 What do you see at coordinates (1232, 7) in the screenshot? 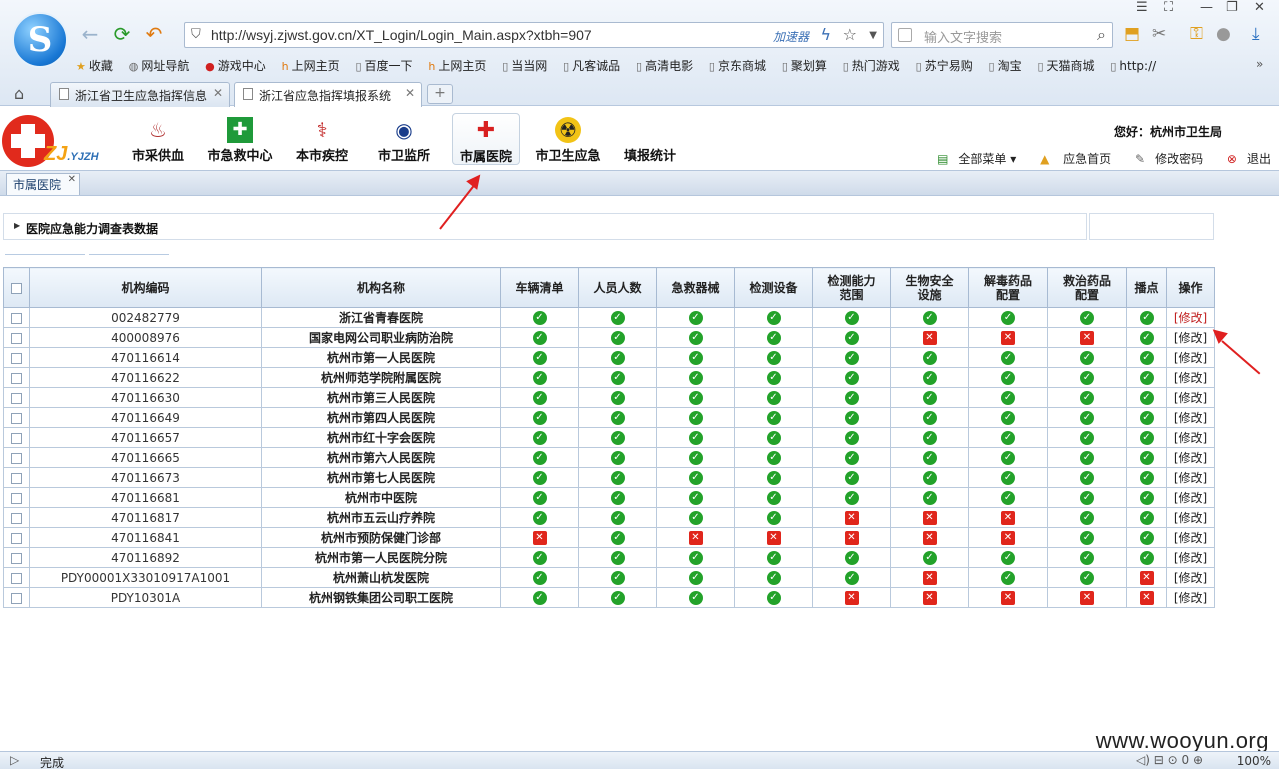
I see `restore-icon: ❐` at bounding box center [1232, 7].